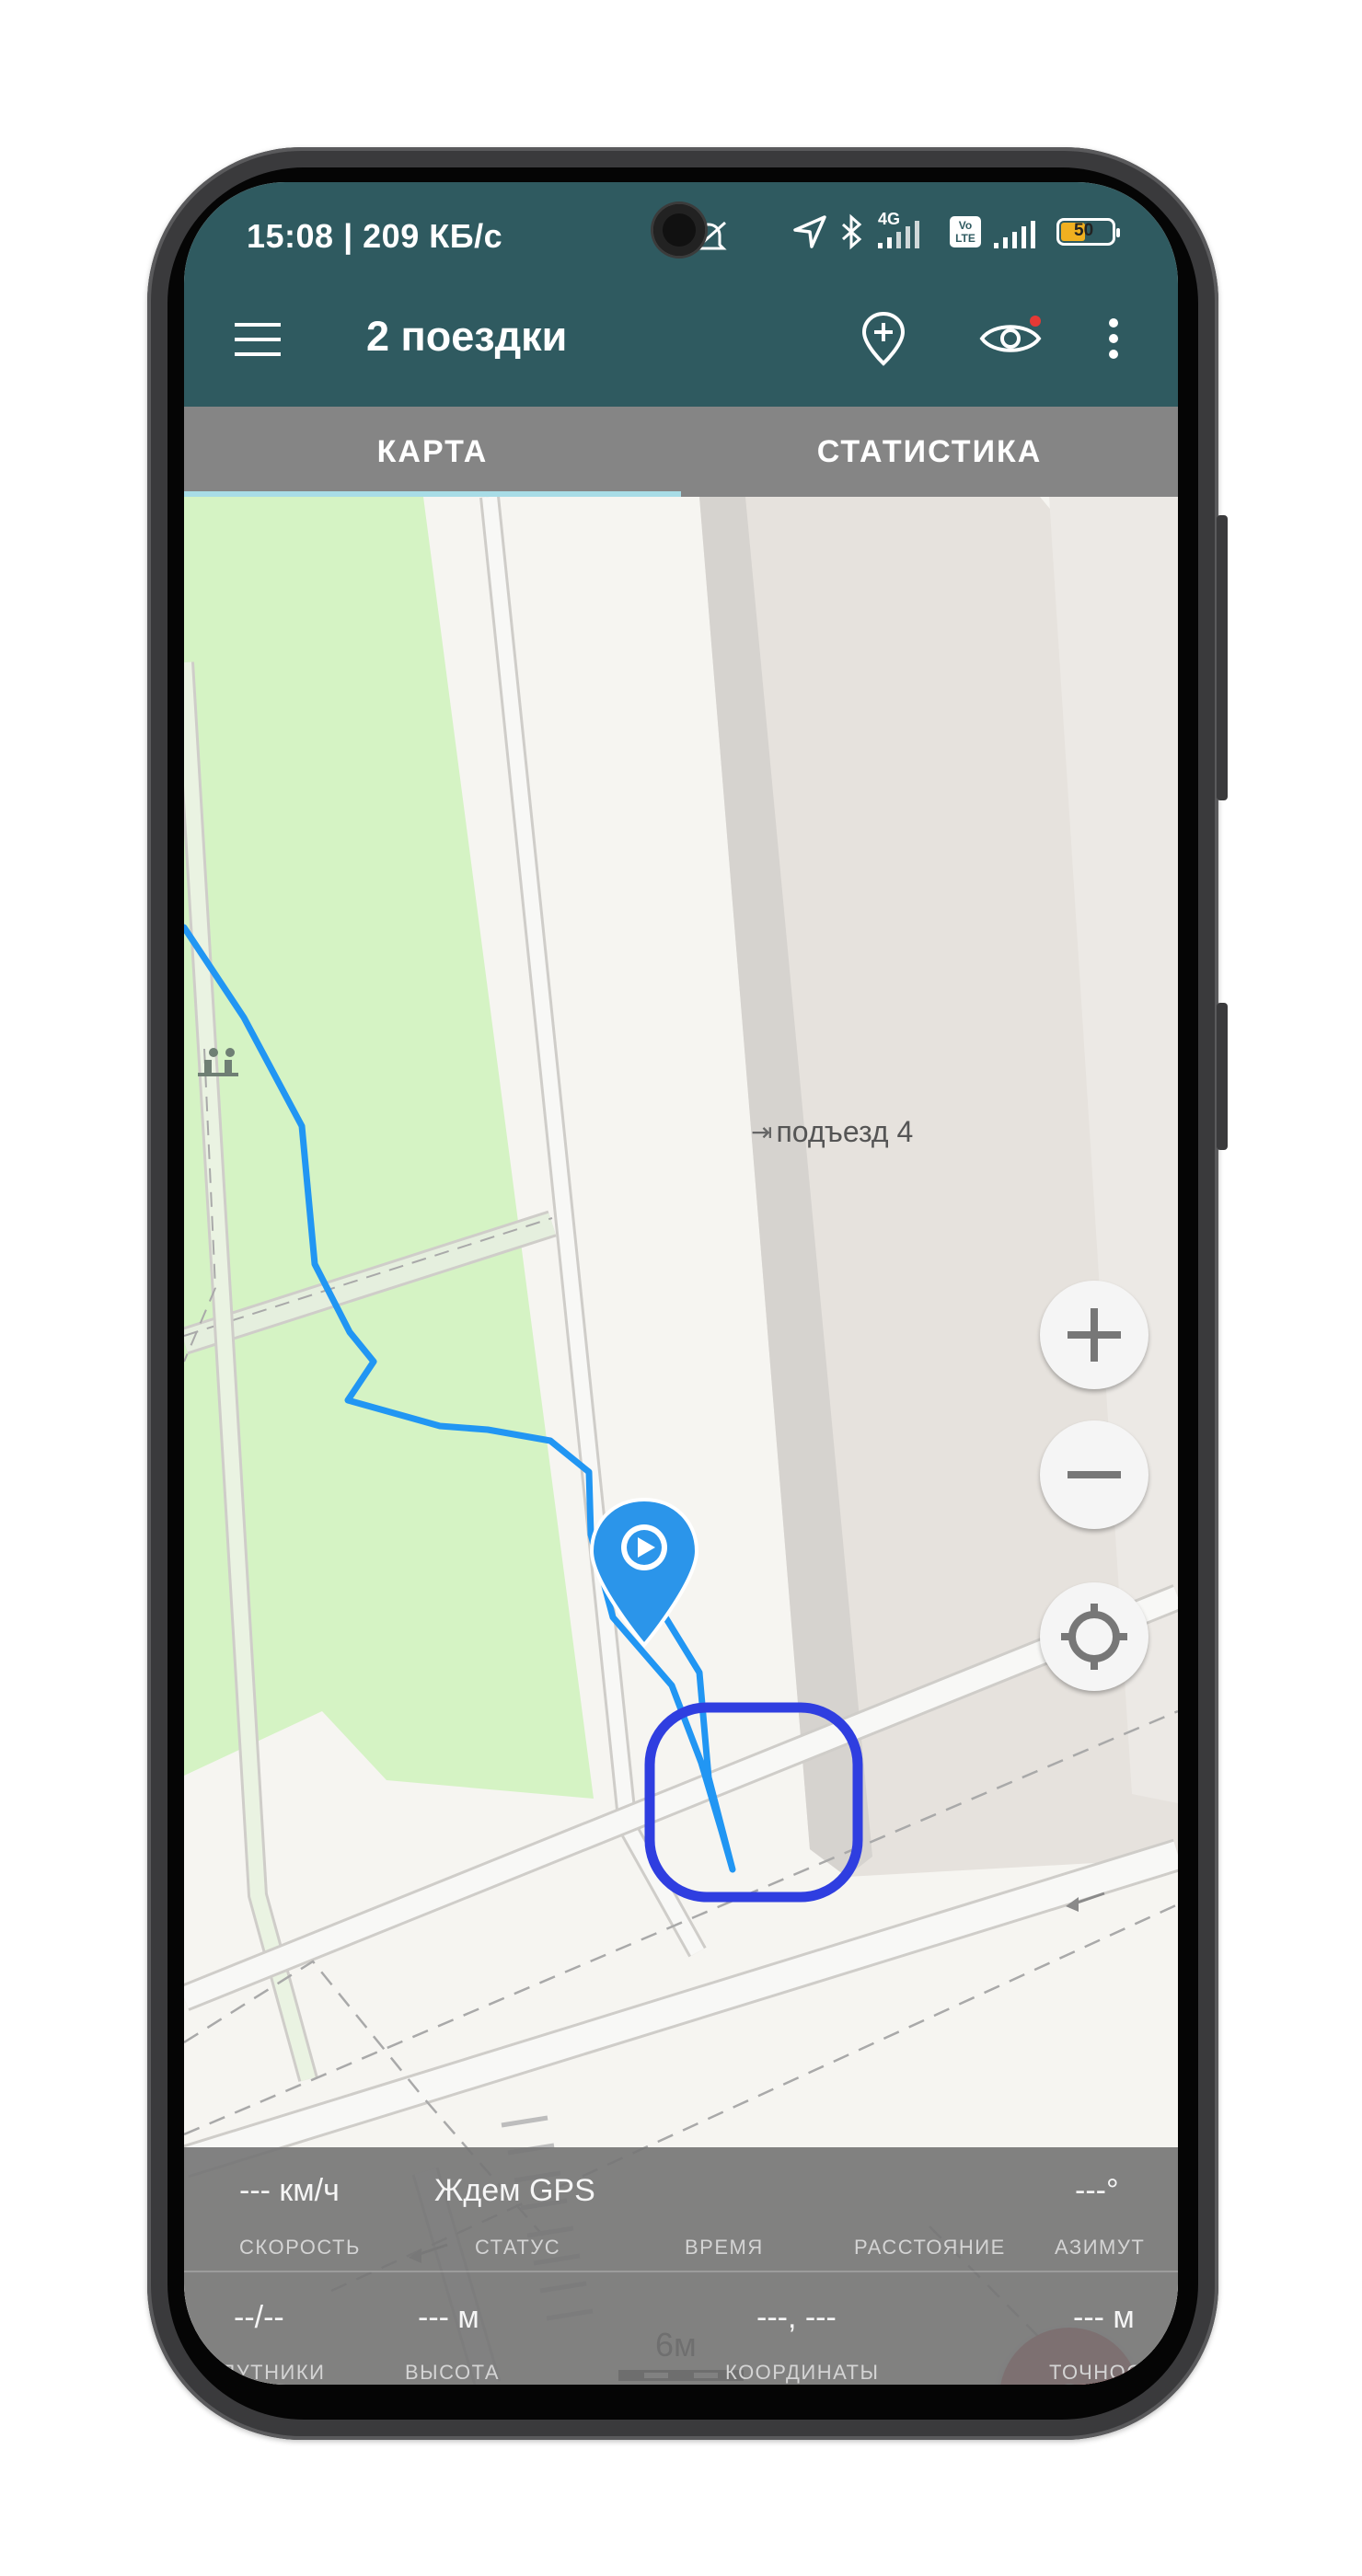 The height and width of the screenshot is (2576, 1362). Describe the element at coordinates (681, 338) in the screenshot. I see `app-bar: 2 поездки` at that location.